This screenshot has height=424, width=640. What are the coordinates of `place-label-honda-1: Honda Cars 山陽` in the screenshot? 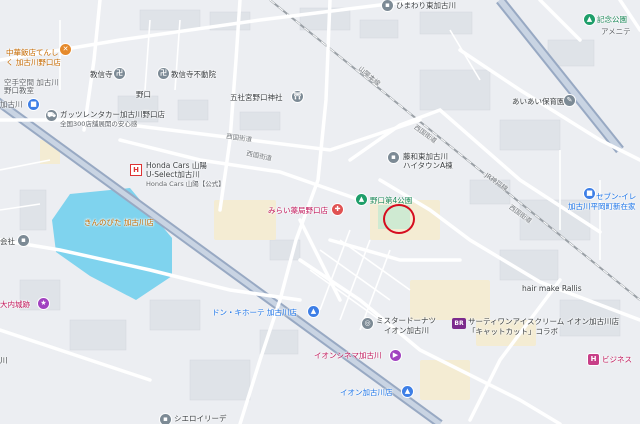 It's located at (176, 165).